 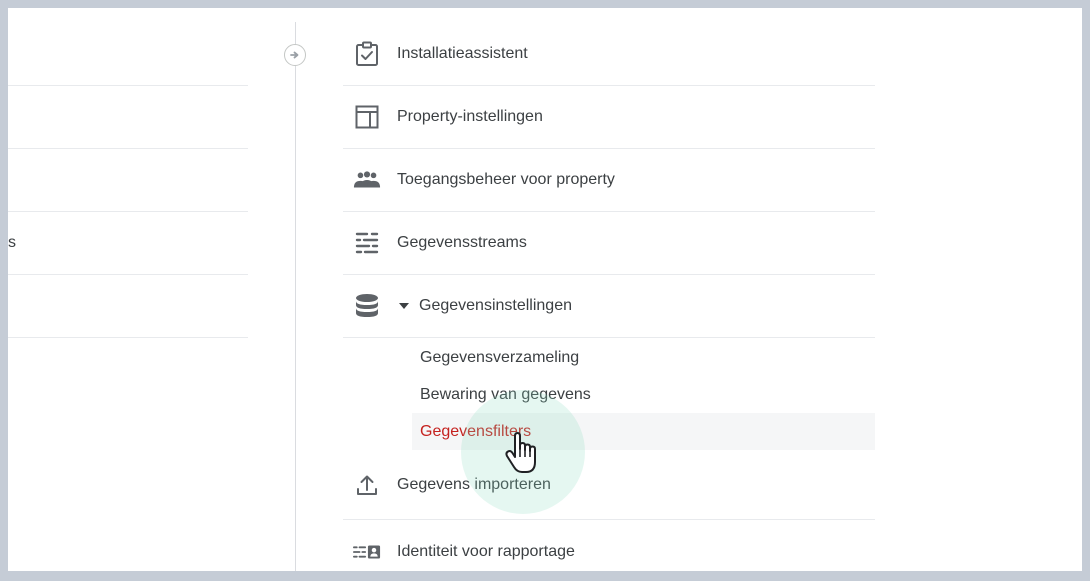 What do you see at coordinates (462, 53) in the screenshot?
I see `menu-item-label: Installatieassistent` at bounding box center [462, 53].